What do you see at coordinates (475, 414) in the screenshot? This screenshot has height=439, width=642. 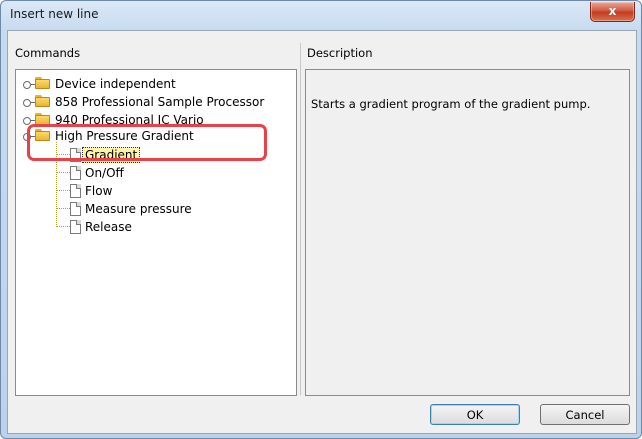 I see `ok-button: OK` at bounding box center [475, 414].